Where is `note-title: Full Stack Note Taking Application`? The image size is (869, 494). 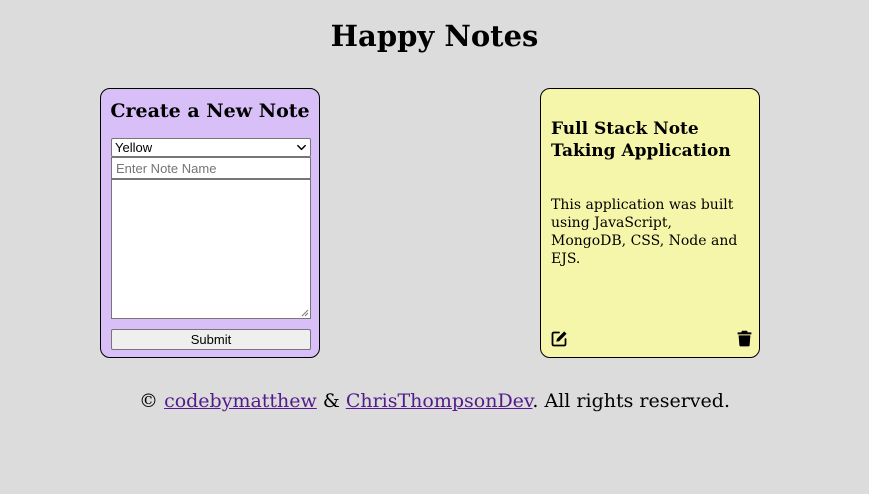
note-title: Full Stack Note Taking Application is located at coordinates (641, 140).